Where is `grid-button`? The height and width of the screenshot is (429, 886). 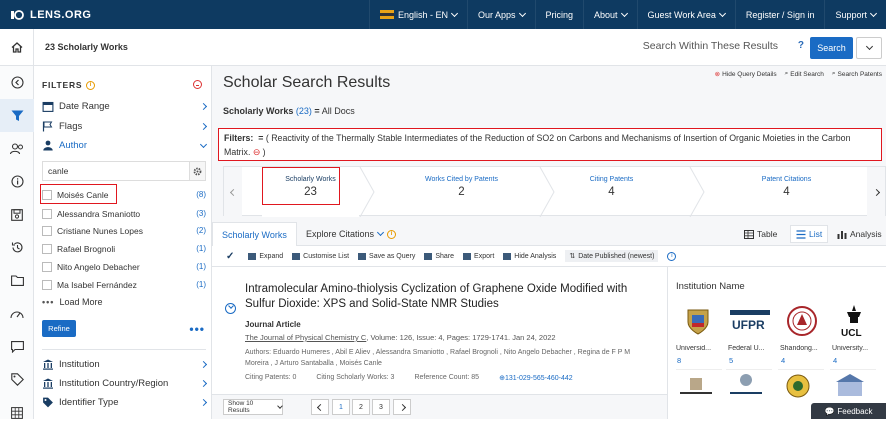
grid-button is located at coordinates (17, 412).